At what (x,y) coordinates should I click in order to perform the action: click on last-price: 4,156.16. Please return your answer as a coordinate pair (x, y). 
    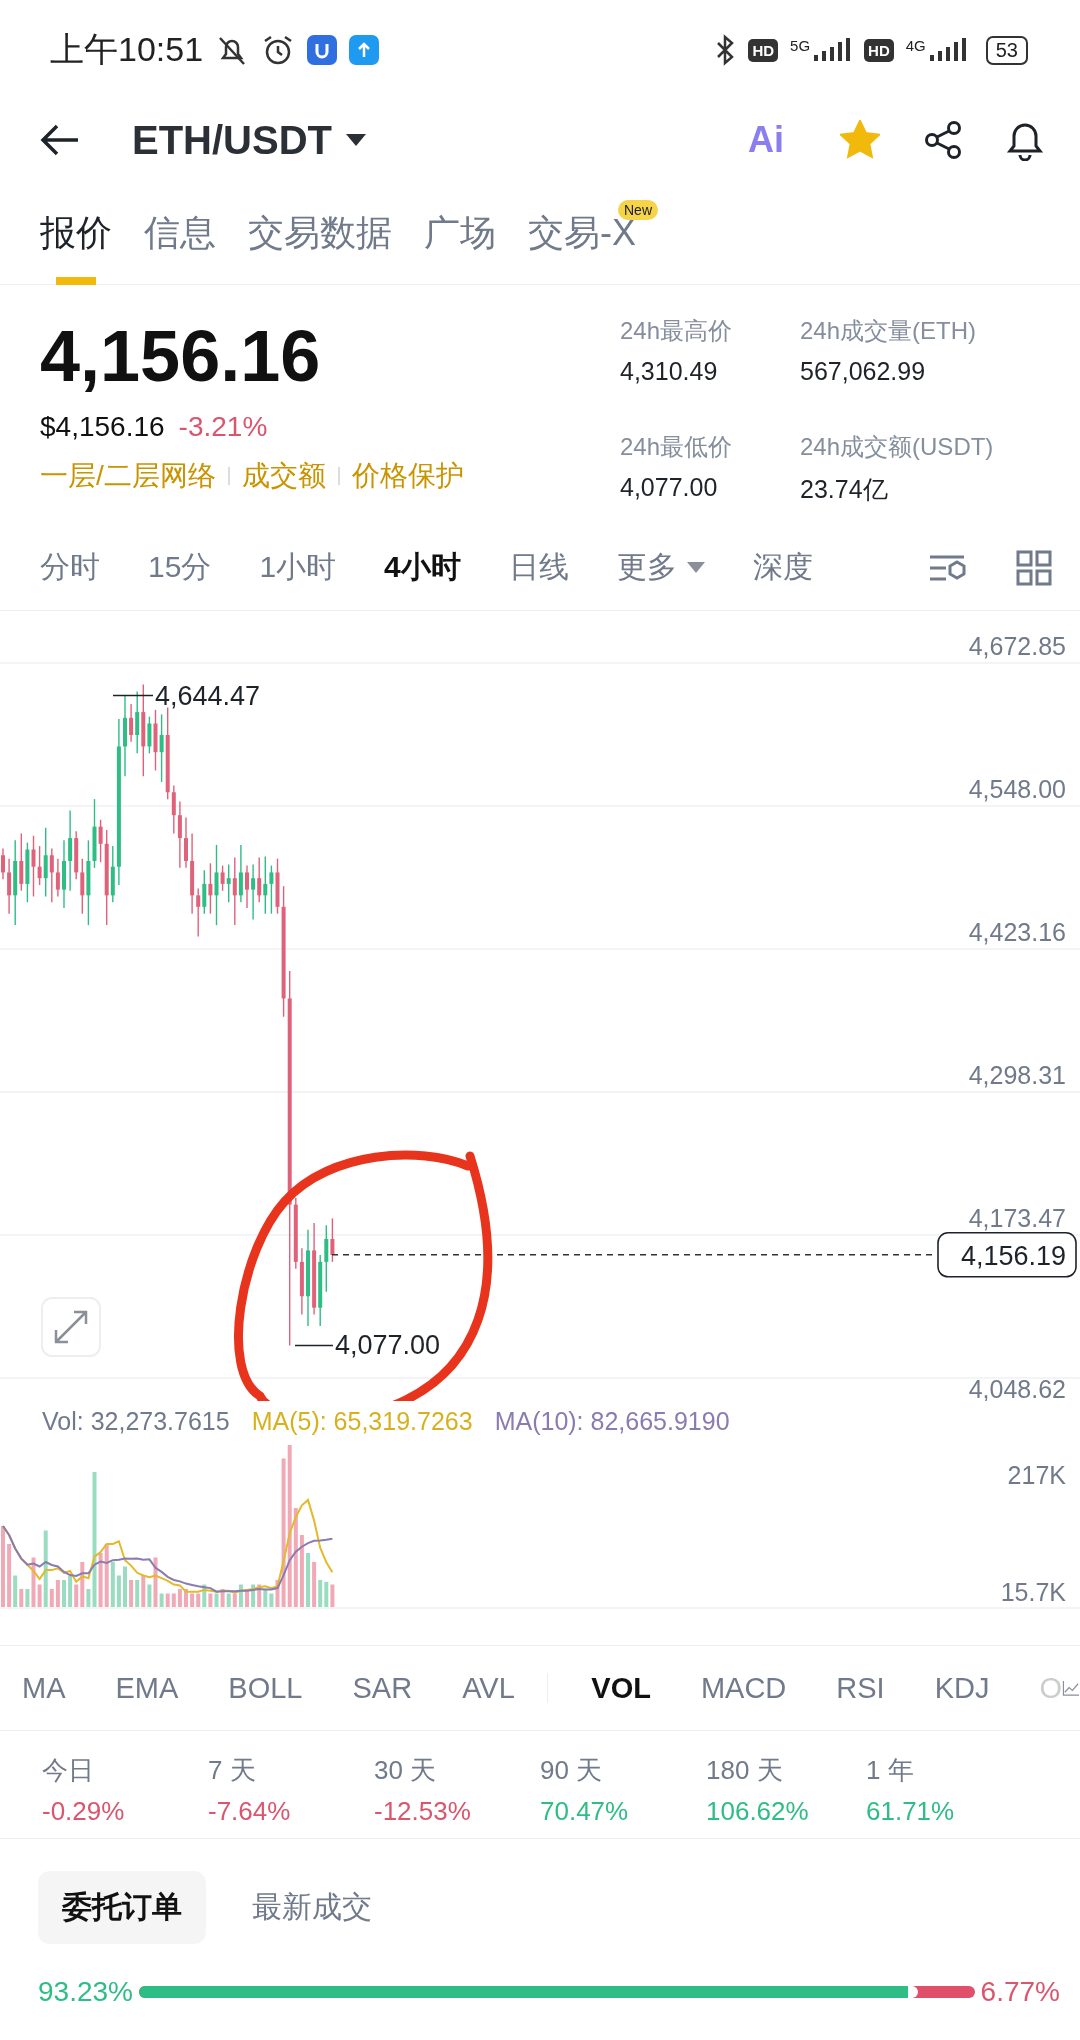
    Looking at the image, I should click on (181, 356).